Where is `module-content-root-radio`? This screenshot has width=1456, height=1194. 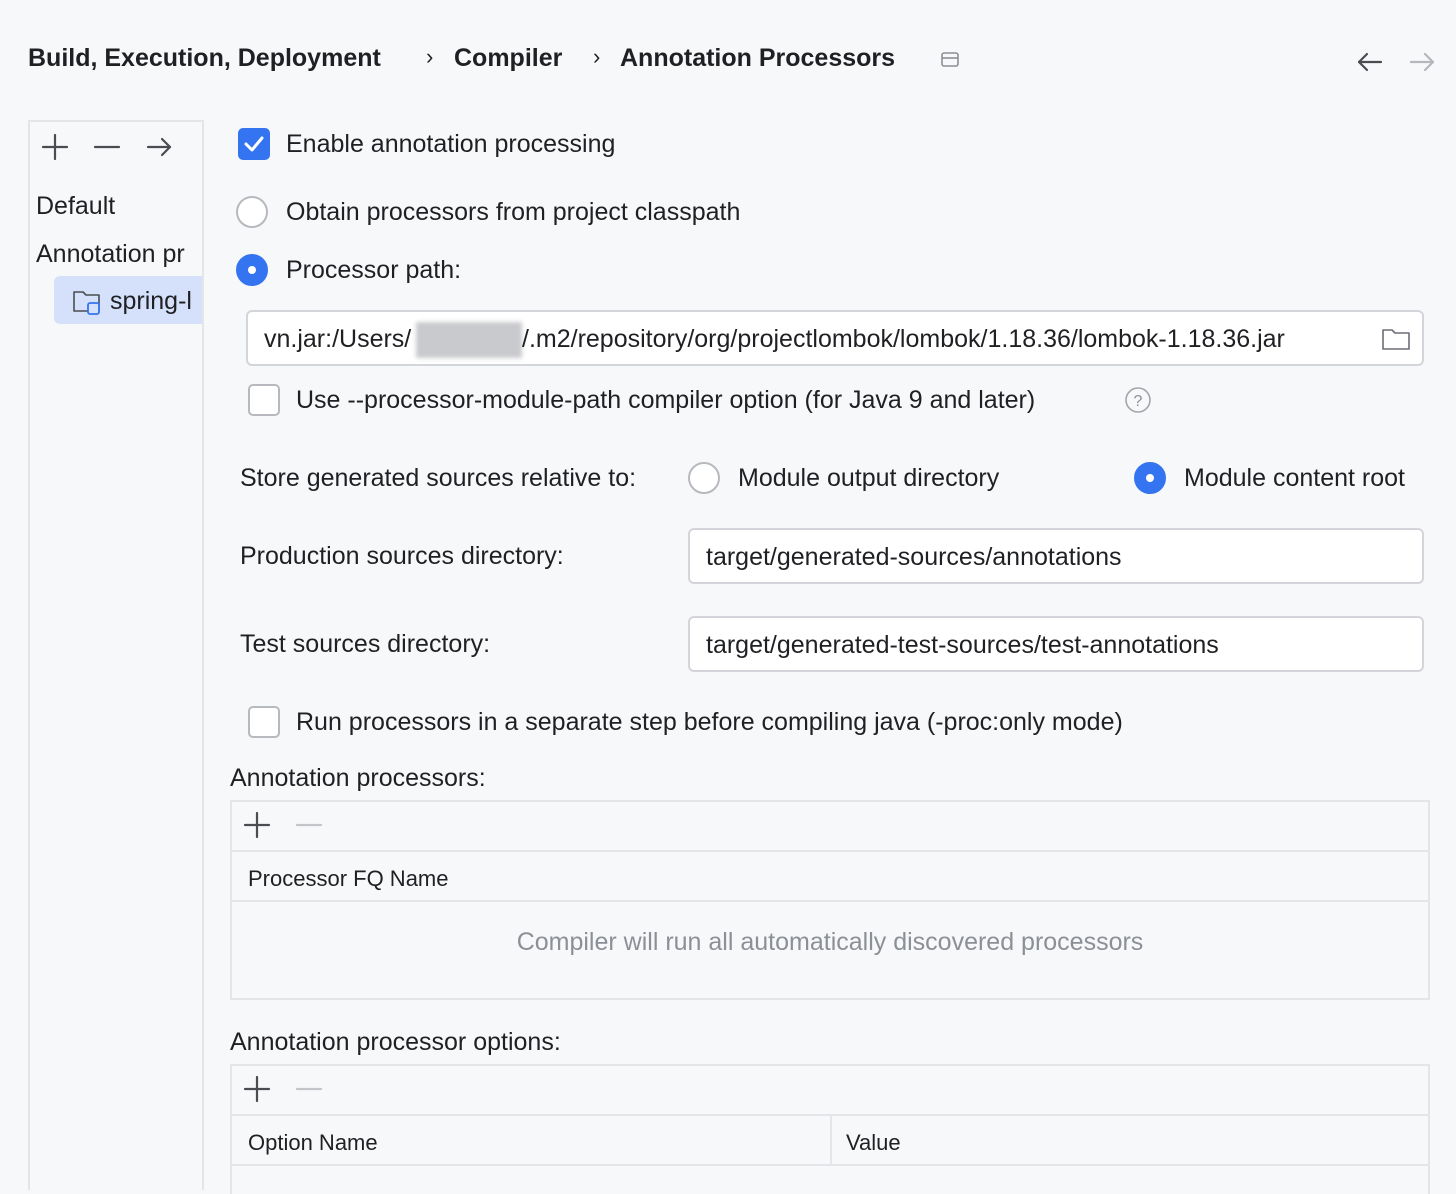 module-content-root-radio is located at coordinates (1150, 478).